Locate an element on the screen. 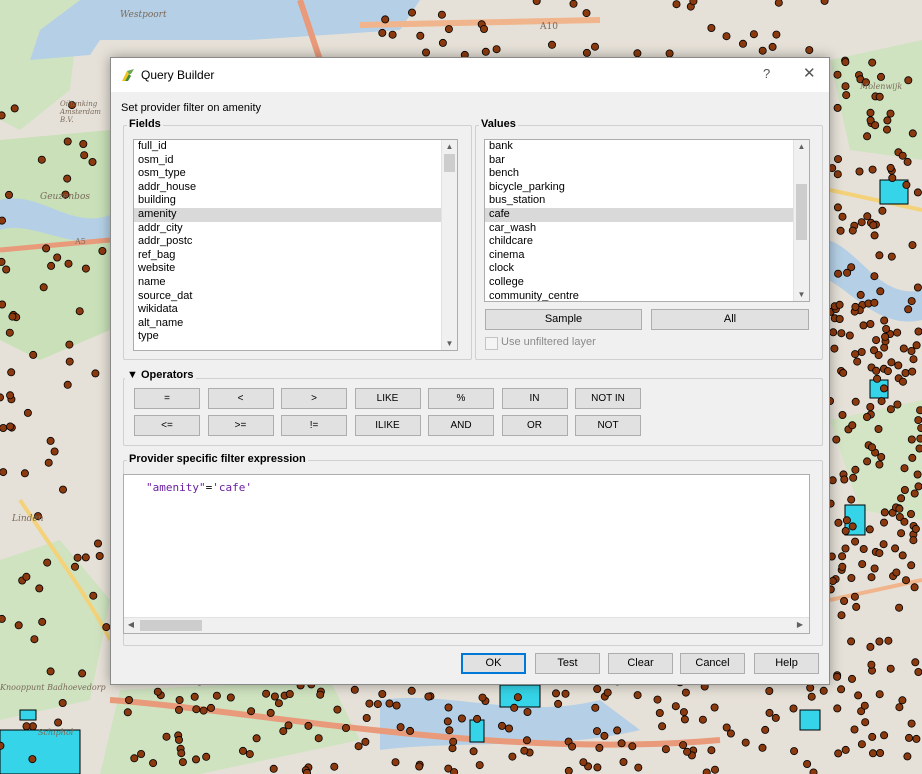 The height and width of the screenshot is (774, 922). help-button: Help is located at coordinates (786, 663).